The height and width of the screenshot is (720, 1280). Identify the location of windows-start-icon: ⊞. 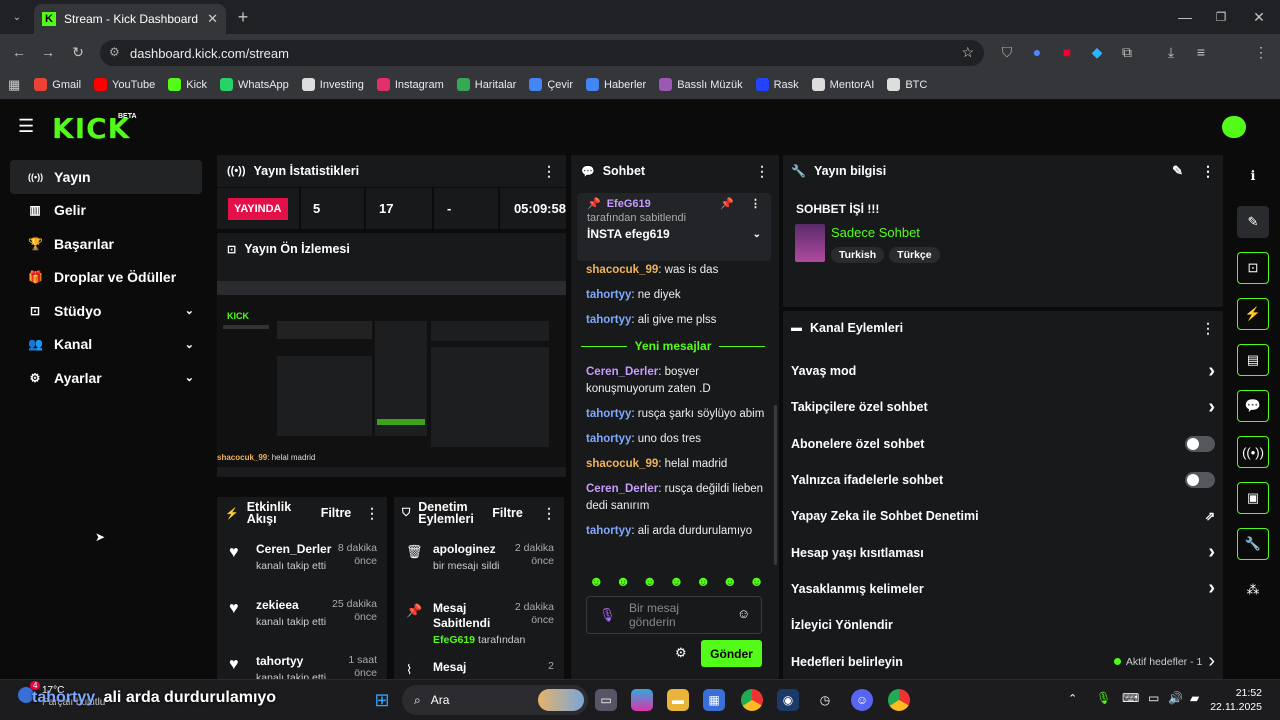
(382, 700).